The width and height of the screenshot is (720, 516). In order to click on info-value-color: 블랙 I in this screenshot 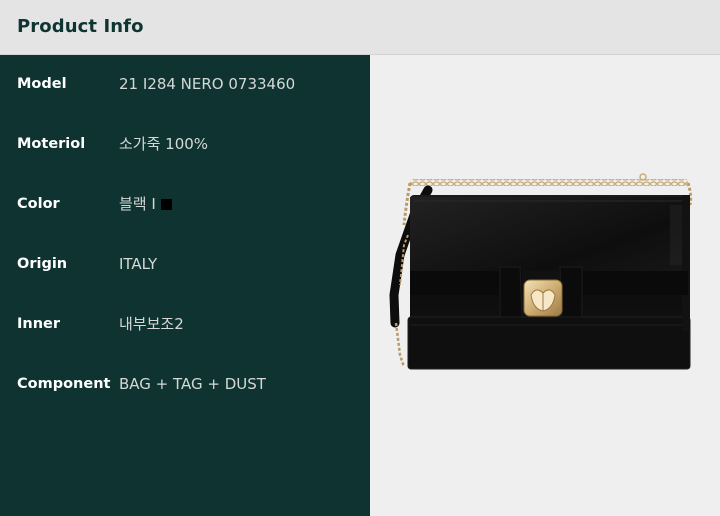, I will do `click(145, 204)`.